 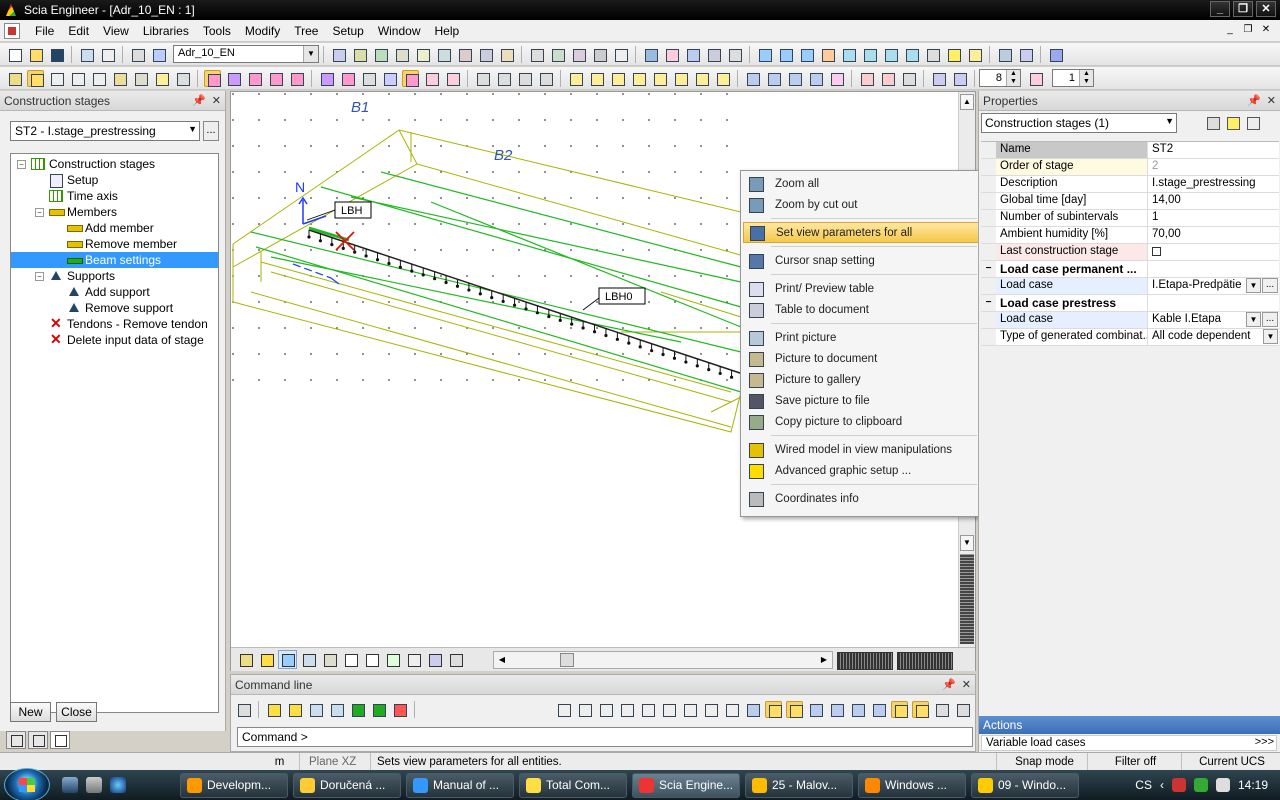 I want to click on align-icon, so click(x=752, y=78).